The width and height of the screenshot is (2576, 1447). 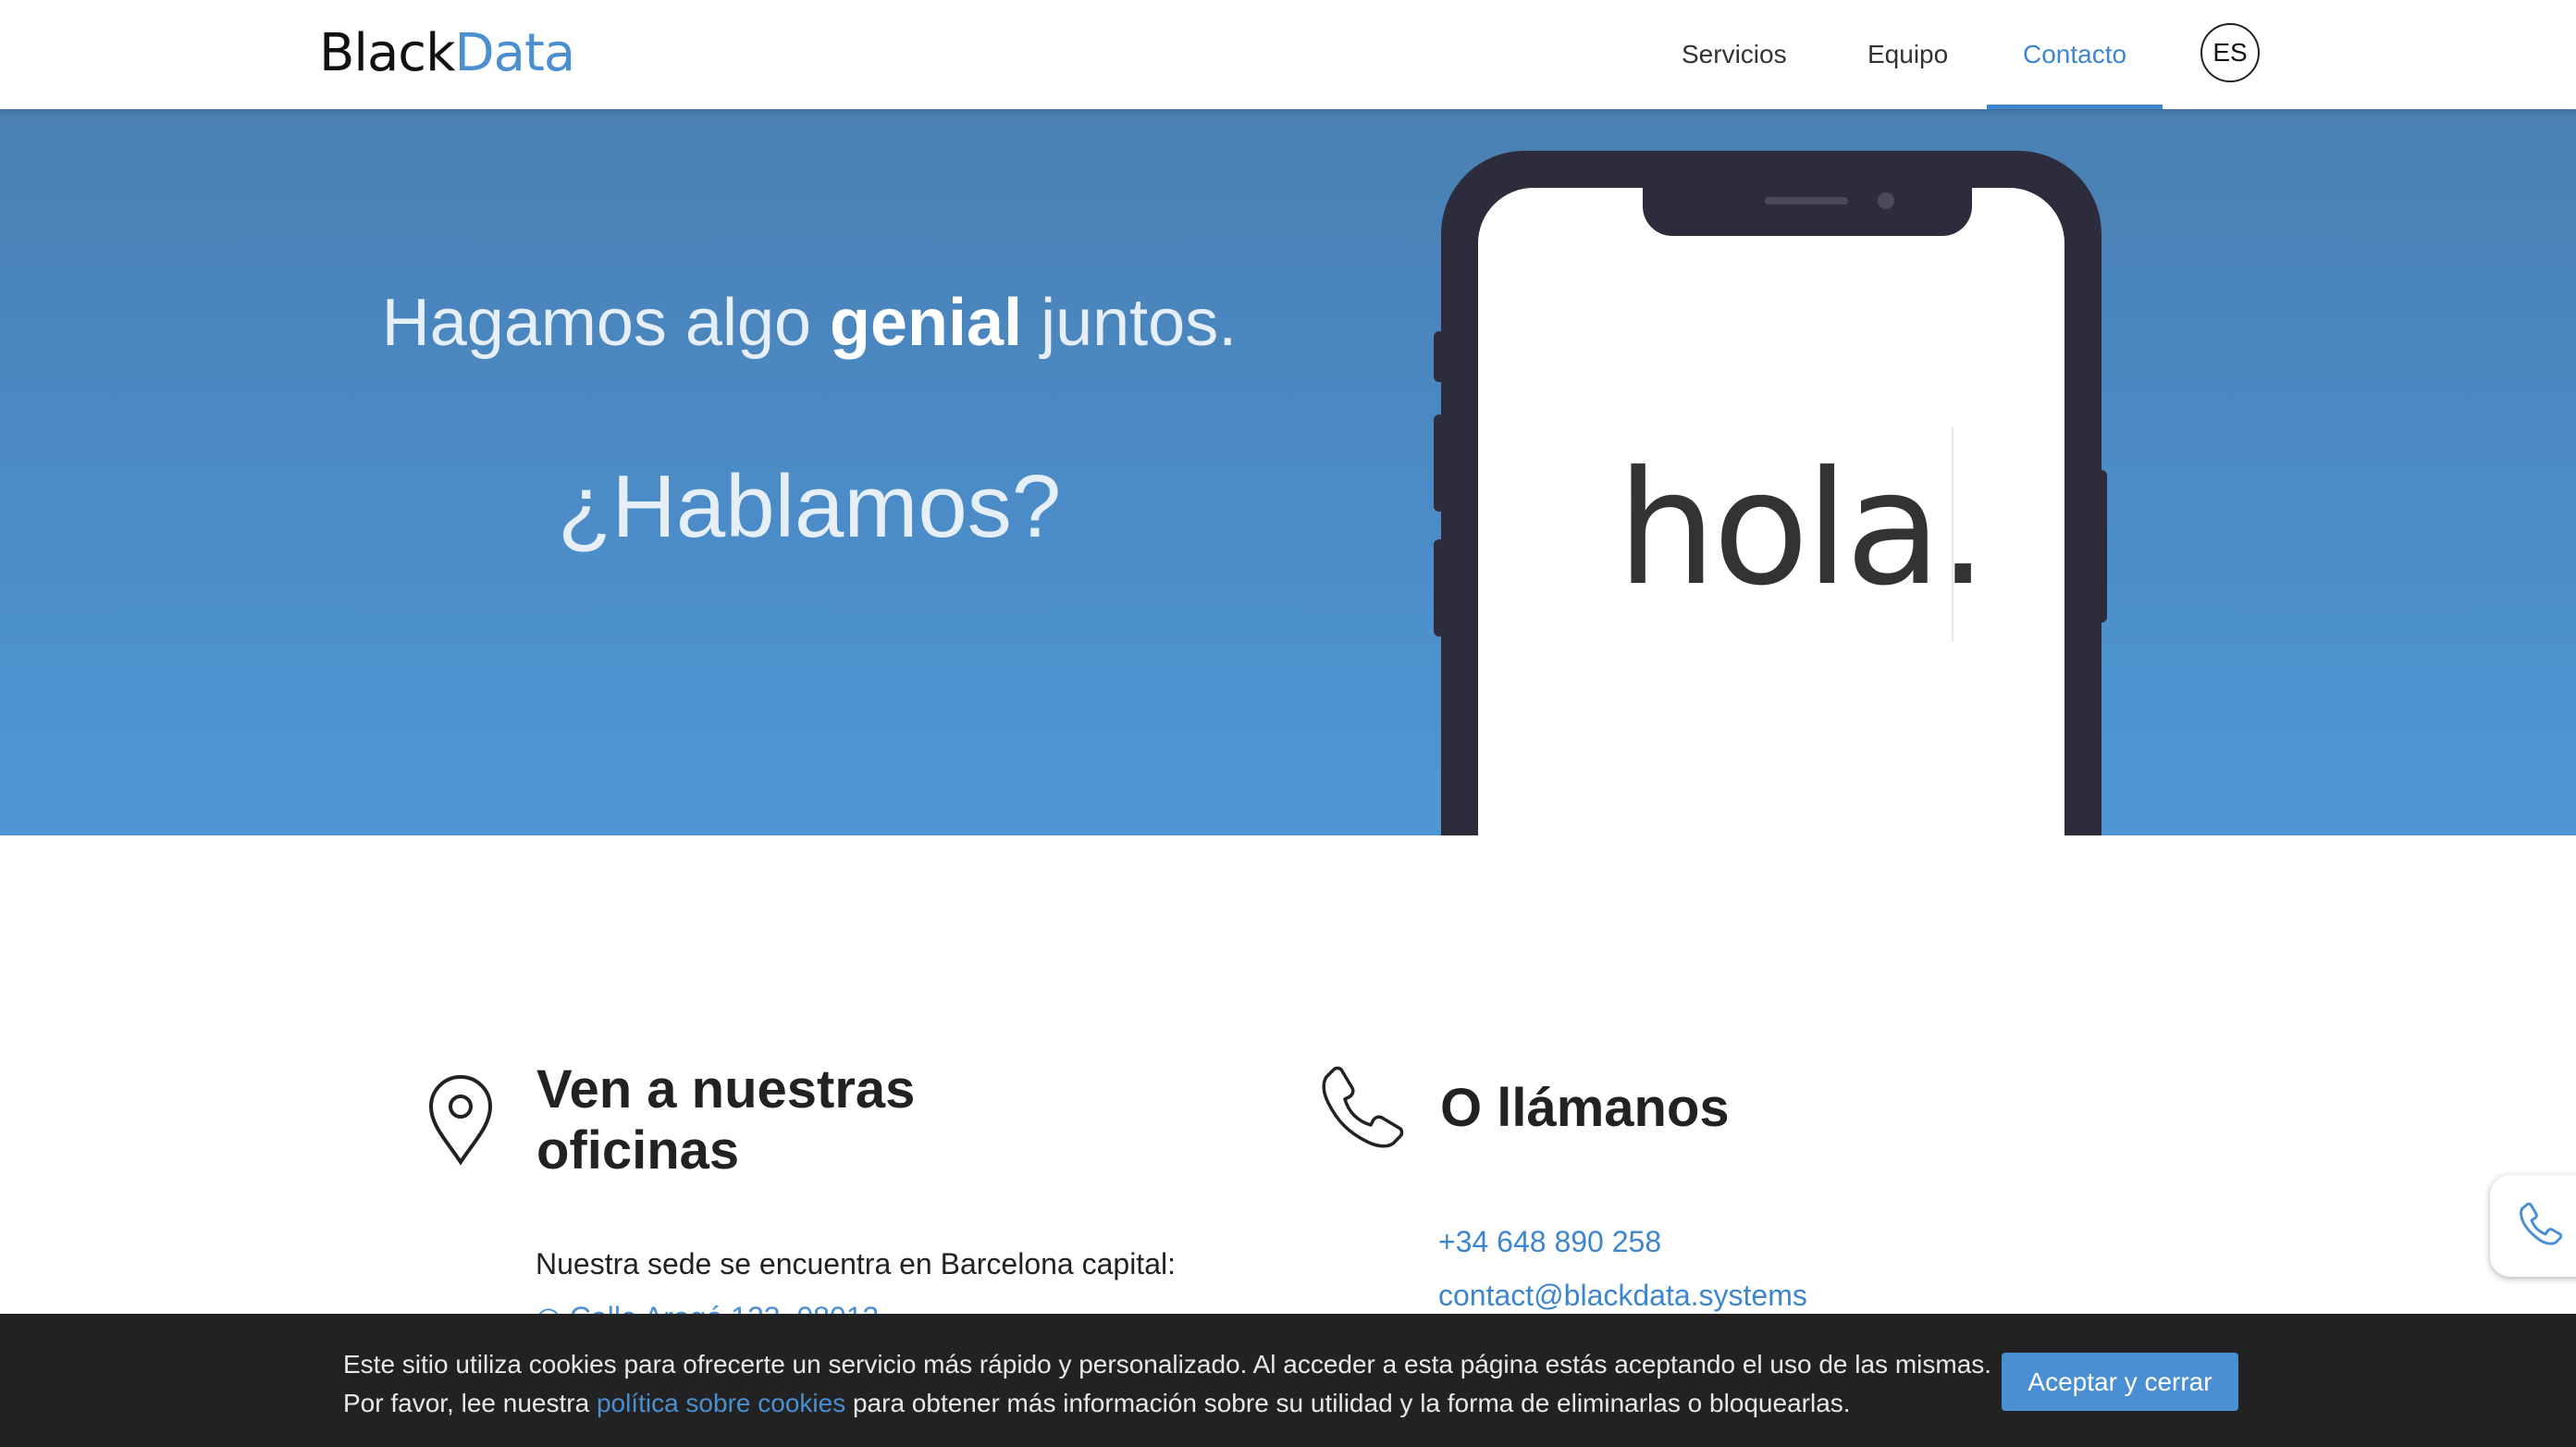 What do you see at coordinates (1734, 54) in the screenshot?
I see `nav-servicios: Servicios` at bounding box center [1734, 54].